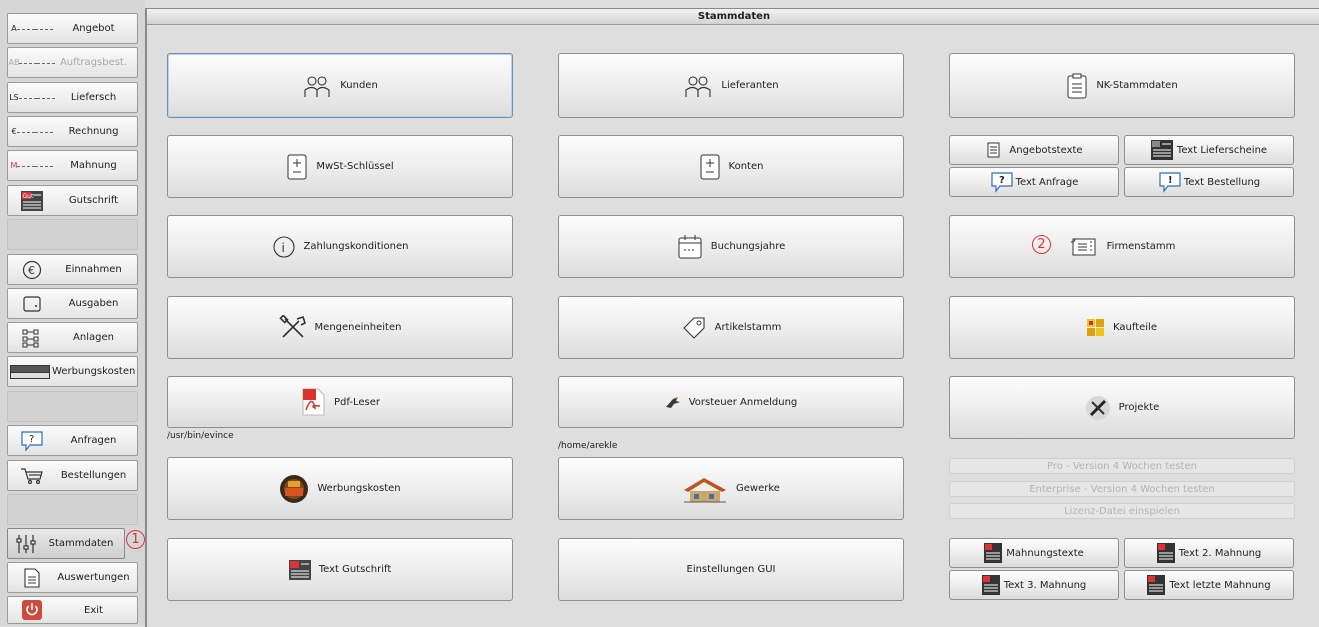 The width and height of the screenshot is (1319, 627). What do you see at coordinates (135, 539) in the screenshot?
I see `annotation-marker-1: 1` at bounding box center [135, 539].